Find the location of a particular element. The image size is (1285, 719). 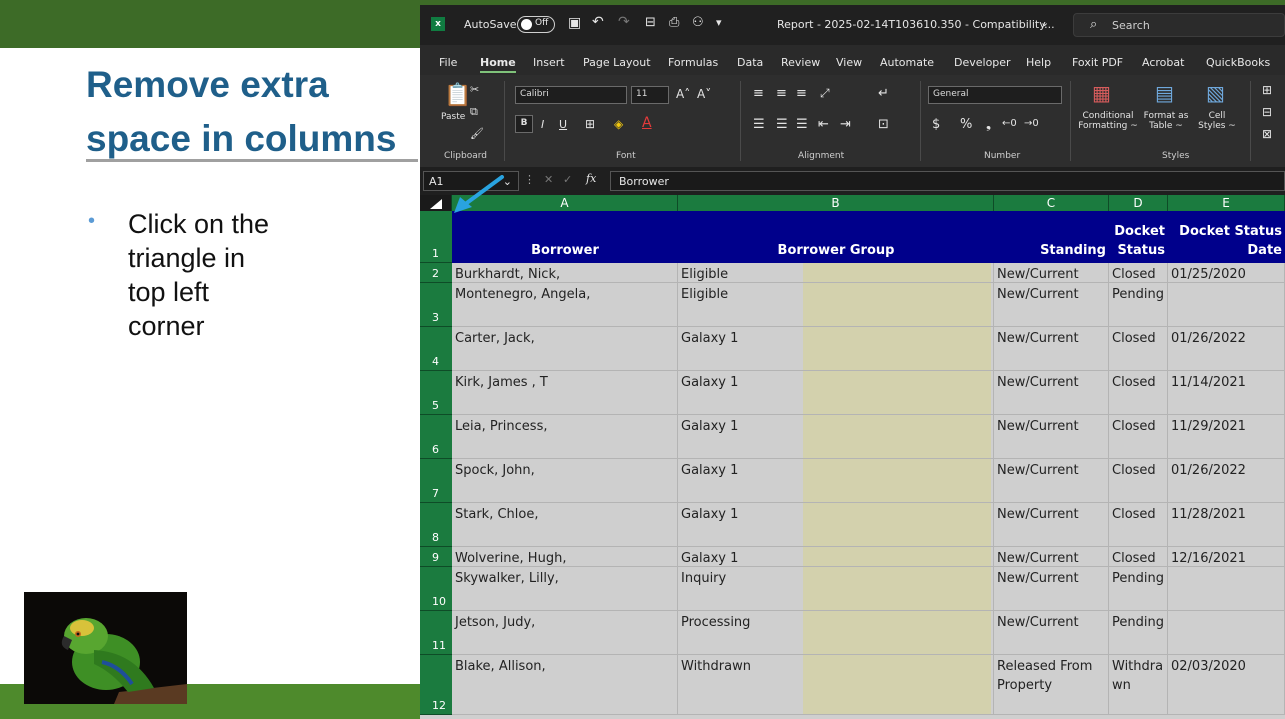

row-header: 6 is located at coordinates (436, 437).